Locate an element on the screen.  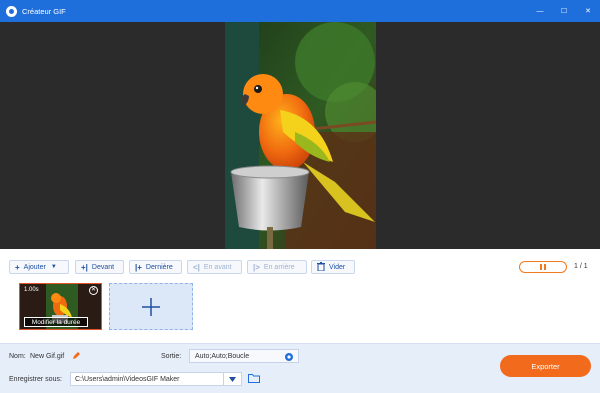
move-backward-button: |> En arrière is located at coordinates (277, 267).